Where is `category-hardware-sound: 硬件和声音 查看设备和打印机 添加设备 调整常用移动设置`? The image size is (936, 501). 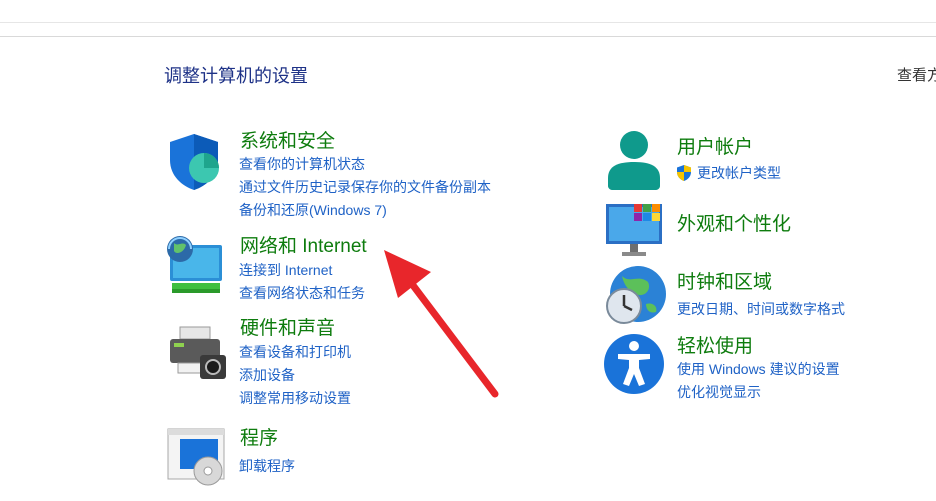 category-hardware-sound: 硬件和声音 查看设备和打印机 添加设备 调整常用移动设置 is located at coordinates (294, 360).